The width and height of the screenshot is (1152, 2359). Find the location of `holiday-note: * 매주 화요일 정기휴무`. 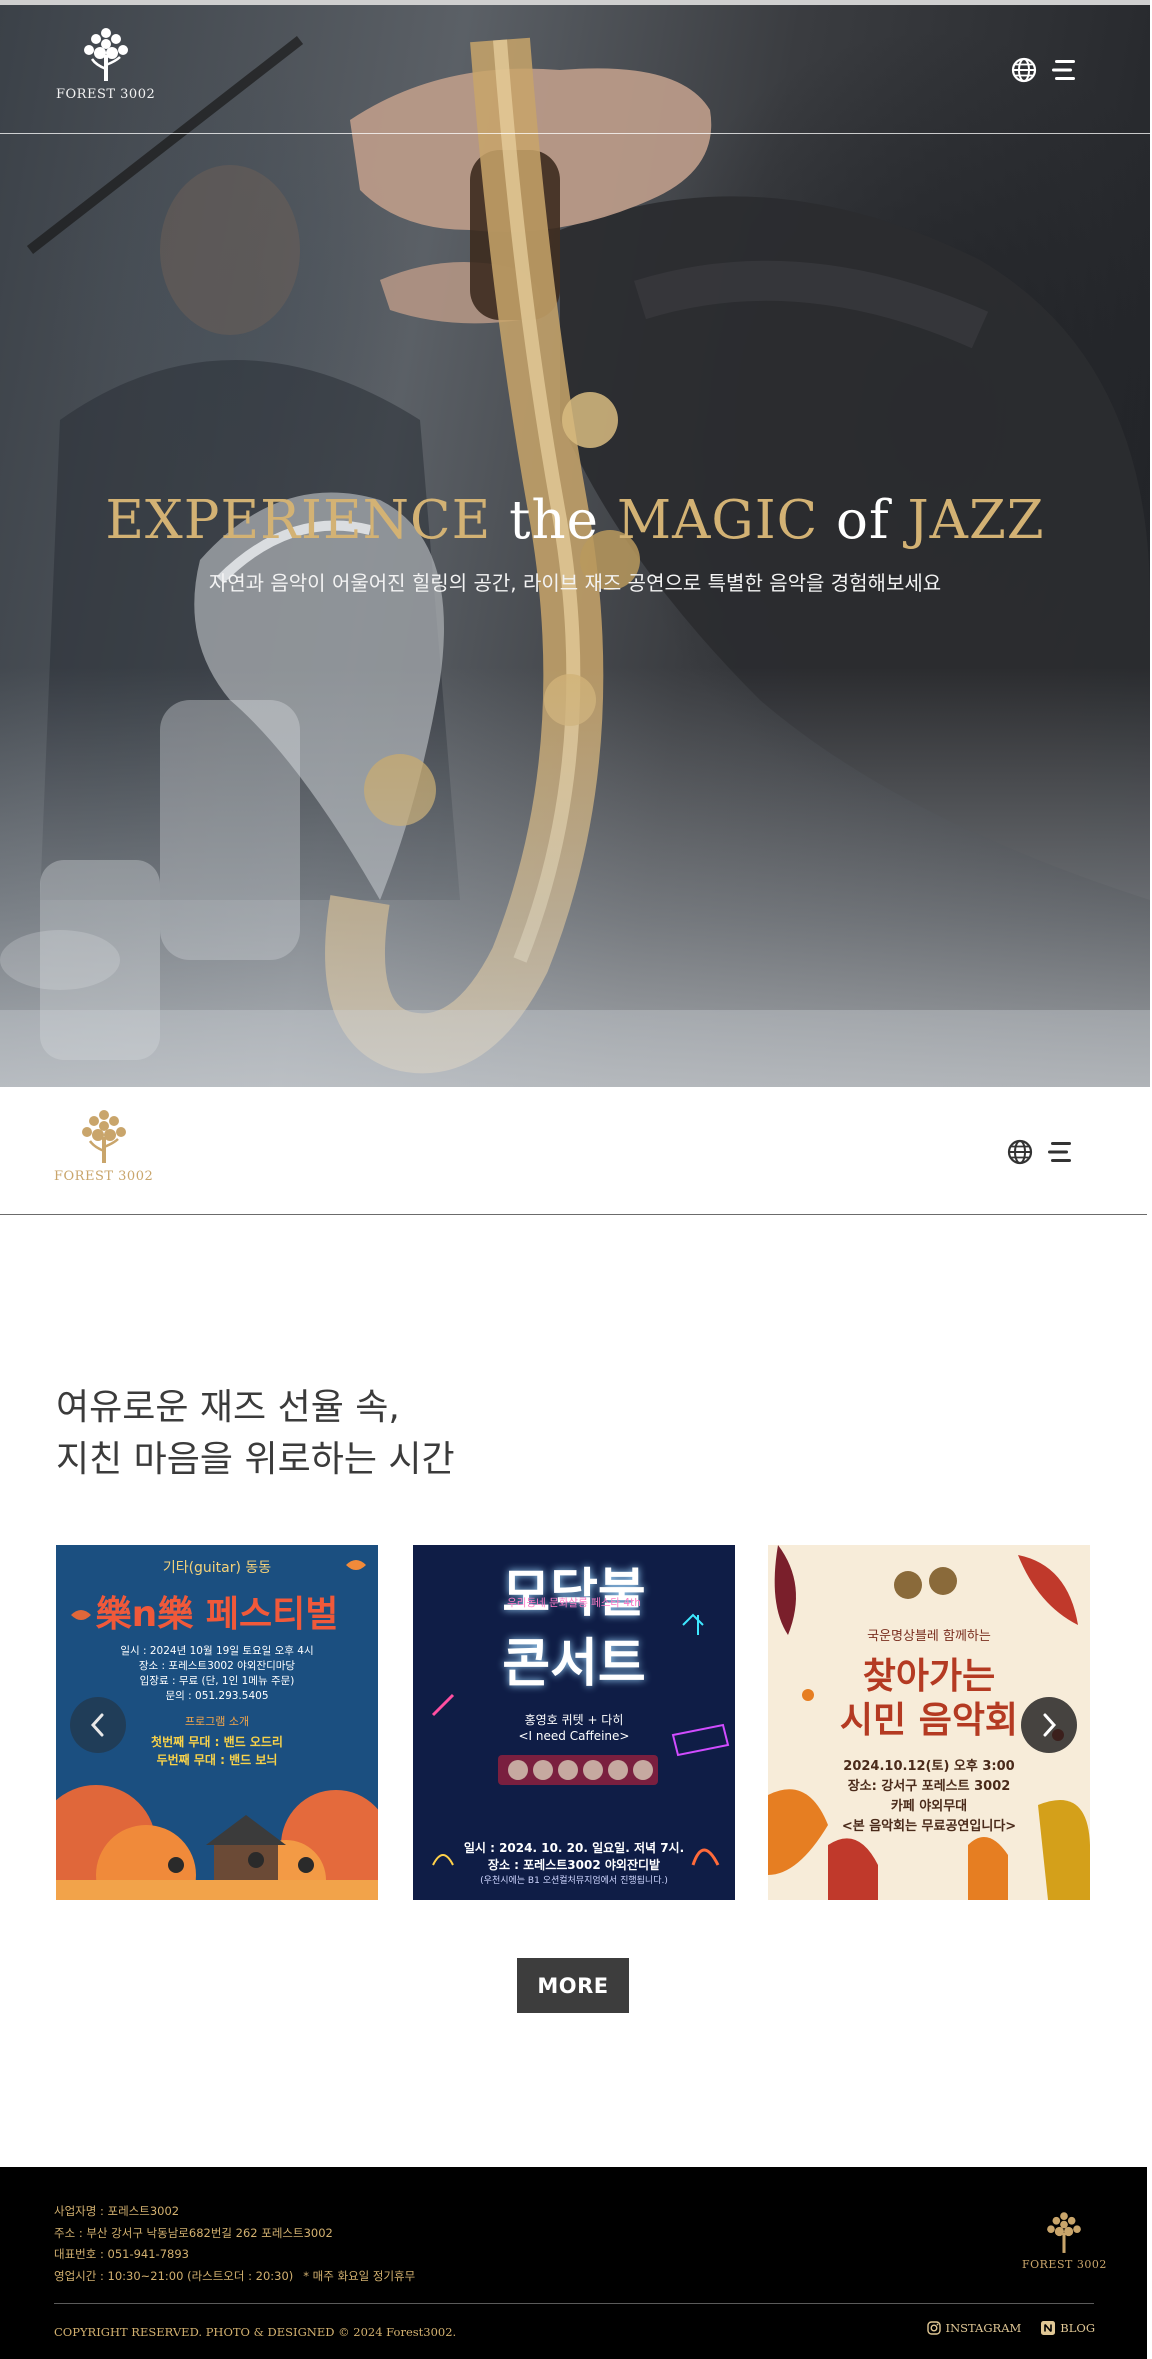

holiday-note: * 매주 화요일 정기휴무 is located at coordinates (359, 2275).